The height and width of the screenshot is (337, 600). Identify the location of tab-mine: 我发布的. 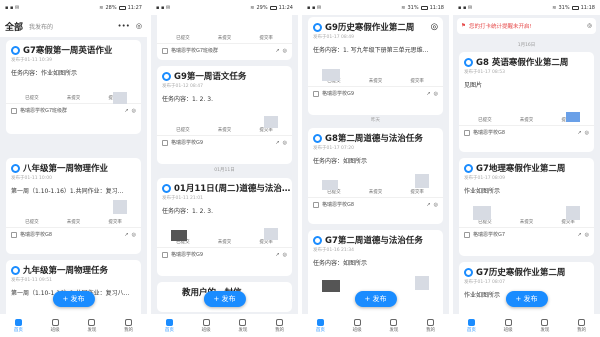
(41, 26).